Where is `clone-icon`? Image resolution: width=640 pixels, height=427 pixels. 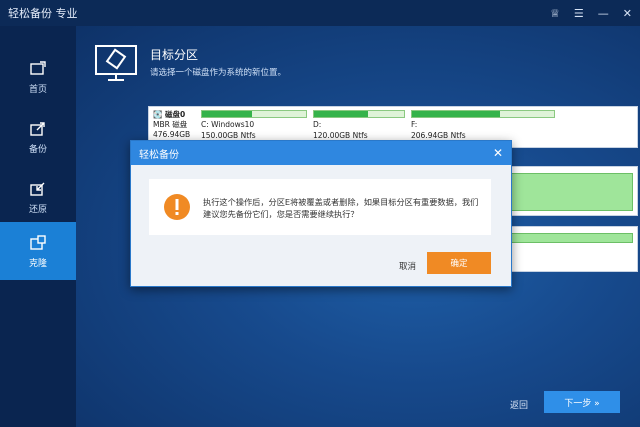
clone-icon is located at coordinates (38, 242).